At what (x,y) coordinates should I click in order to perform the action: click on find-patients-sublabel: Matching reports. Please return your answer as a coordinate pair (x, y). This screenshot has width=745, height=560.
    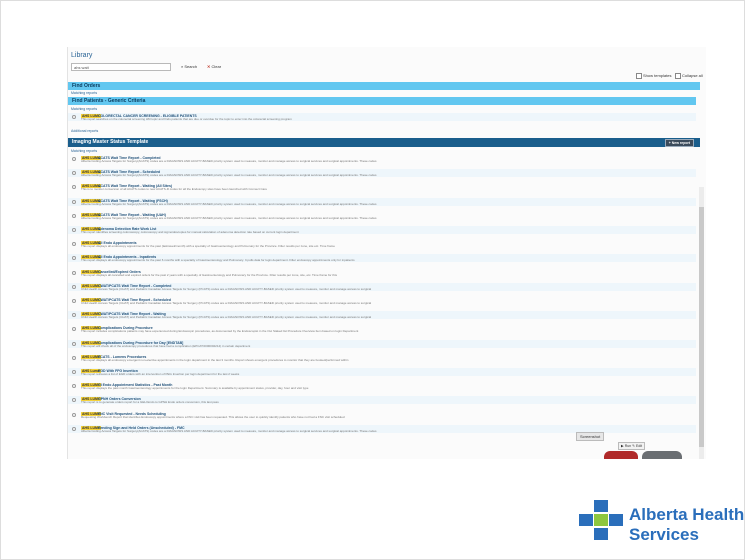
    Looking at the image, I should click on (84, 109).